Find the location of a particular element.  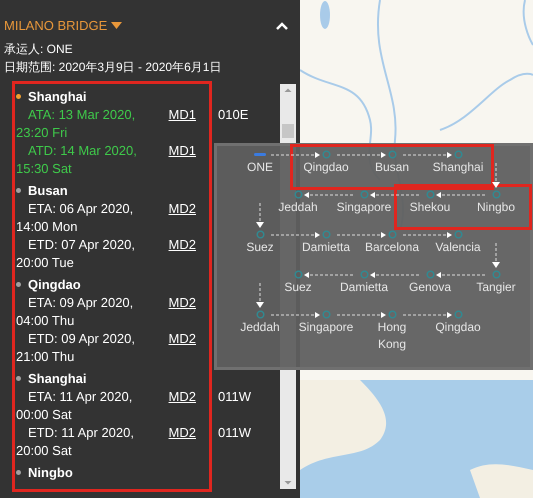

date-range-label: 日期范围: 2020年3月9日 - 2020年6月1日 is located at coordinates (112, 67).